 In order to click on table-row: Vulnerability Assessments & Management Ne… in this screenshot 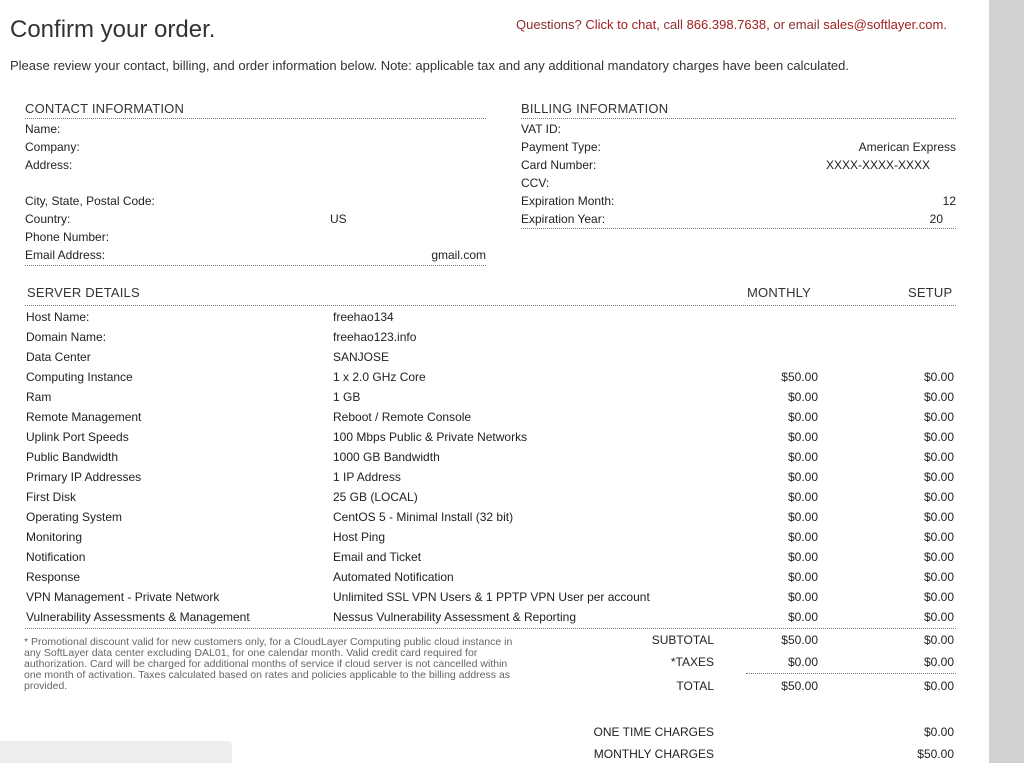, I will do `click(491, 620)`.